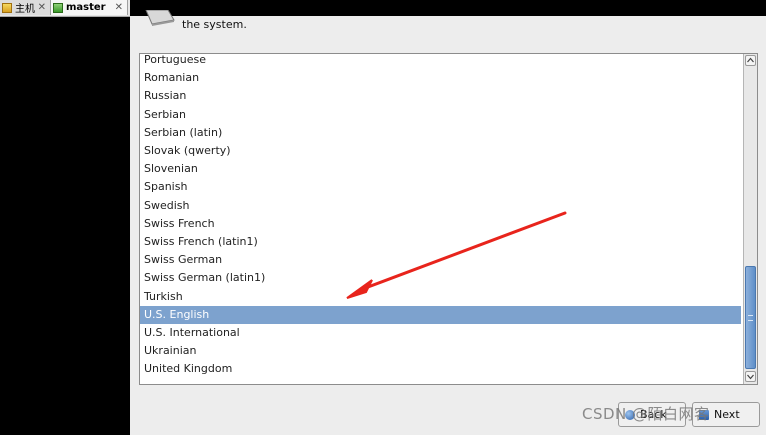 The image size is (766, 435). I want to click on scrollbar-thumb, so click(750, 317).